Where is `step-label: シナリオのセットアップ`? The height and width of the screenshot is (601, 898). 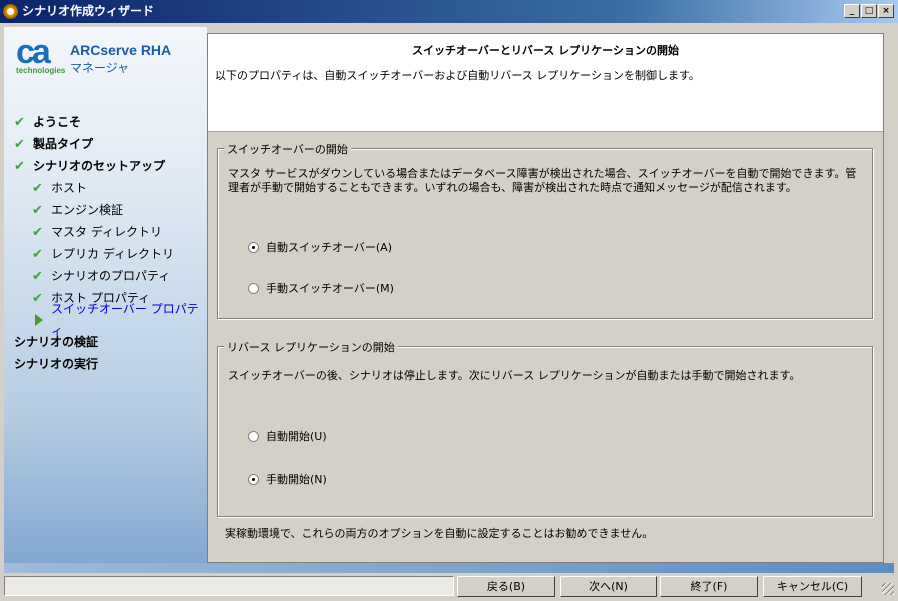 step-label: シナリオのセットアップ is located at coordinates (99, 166).